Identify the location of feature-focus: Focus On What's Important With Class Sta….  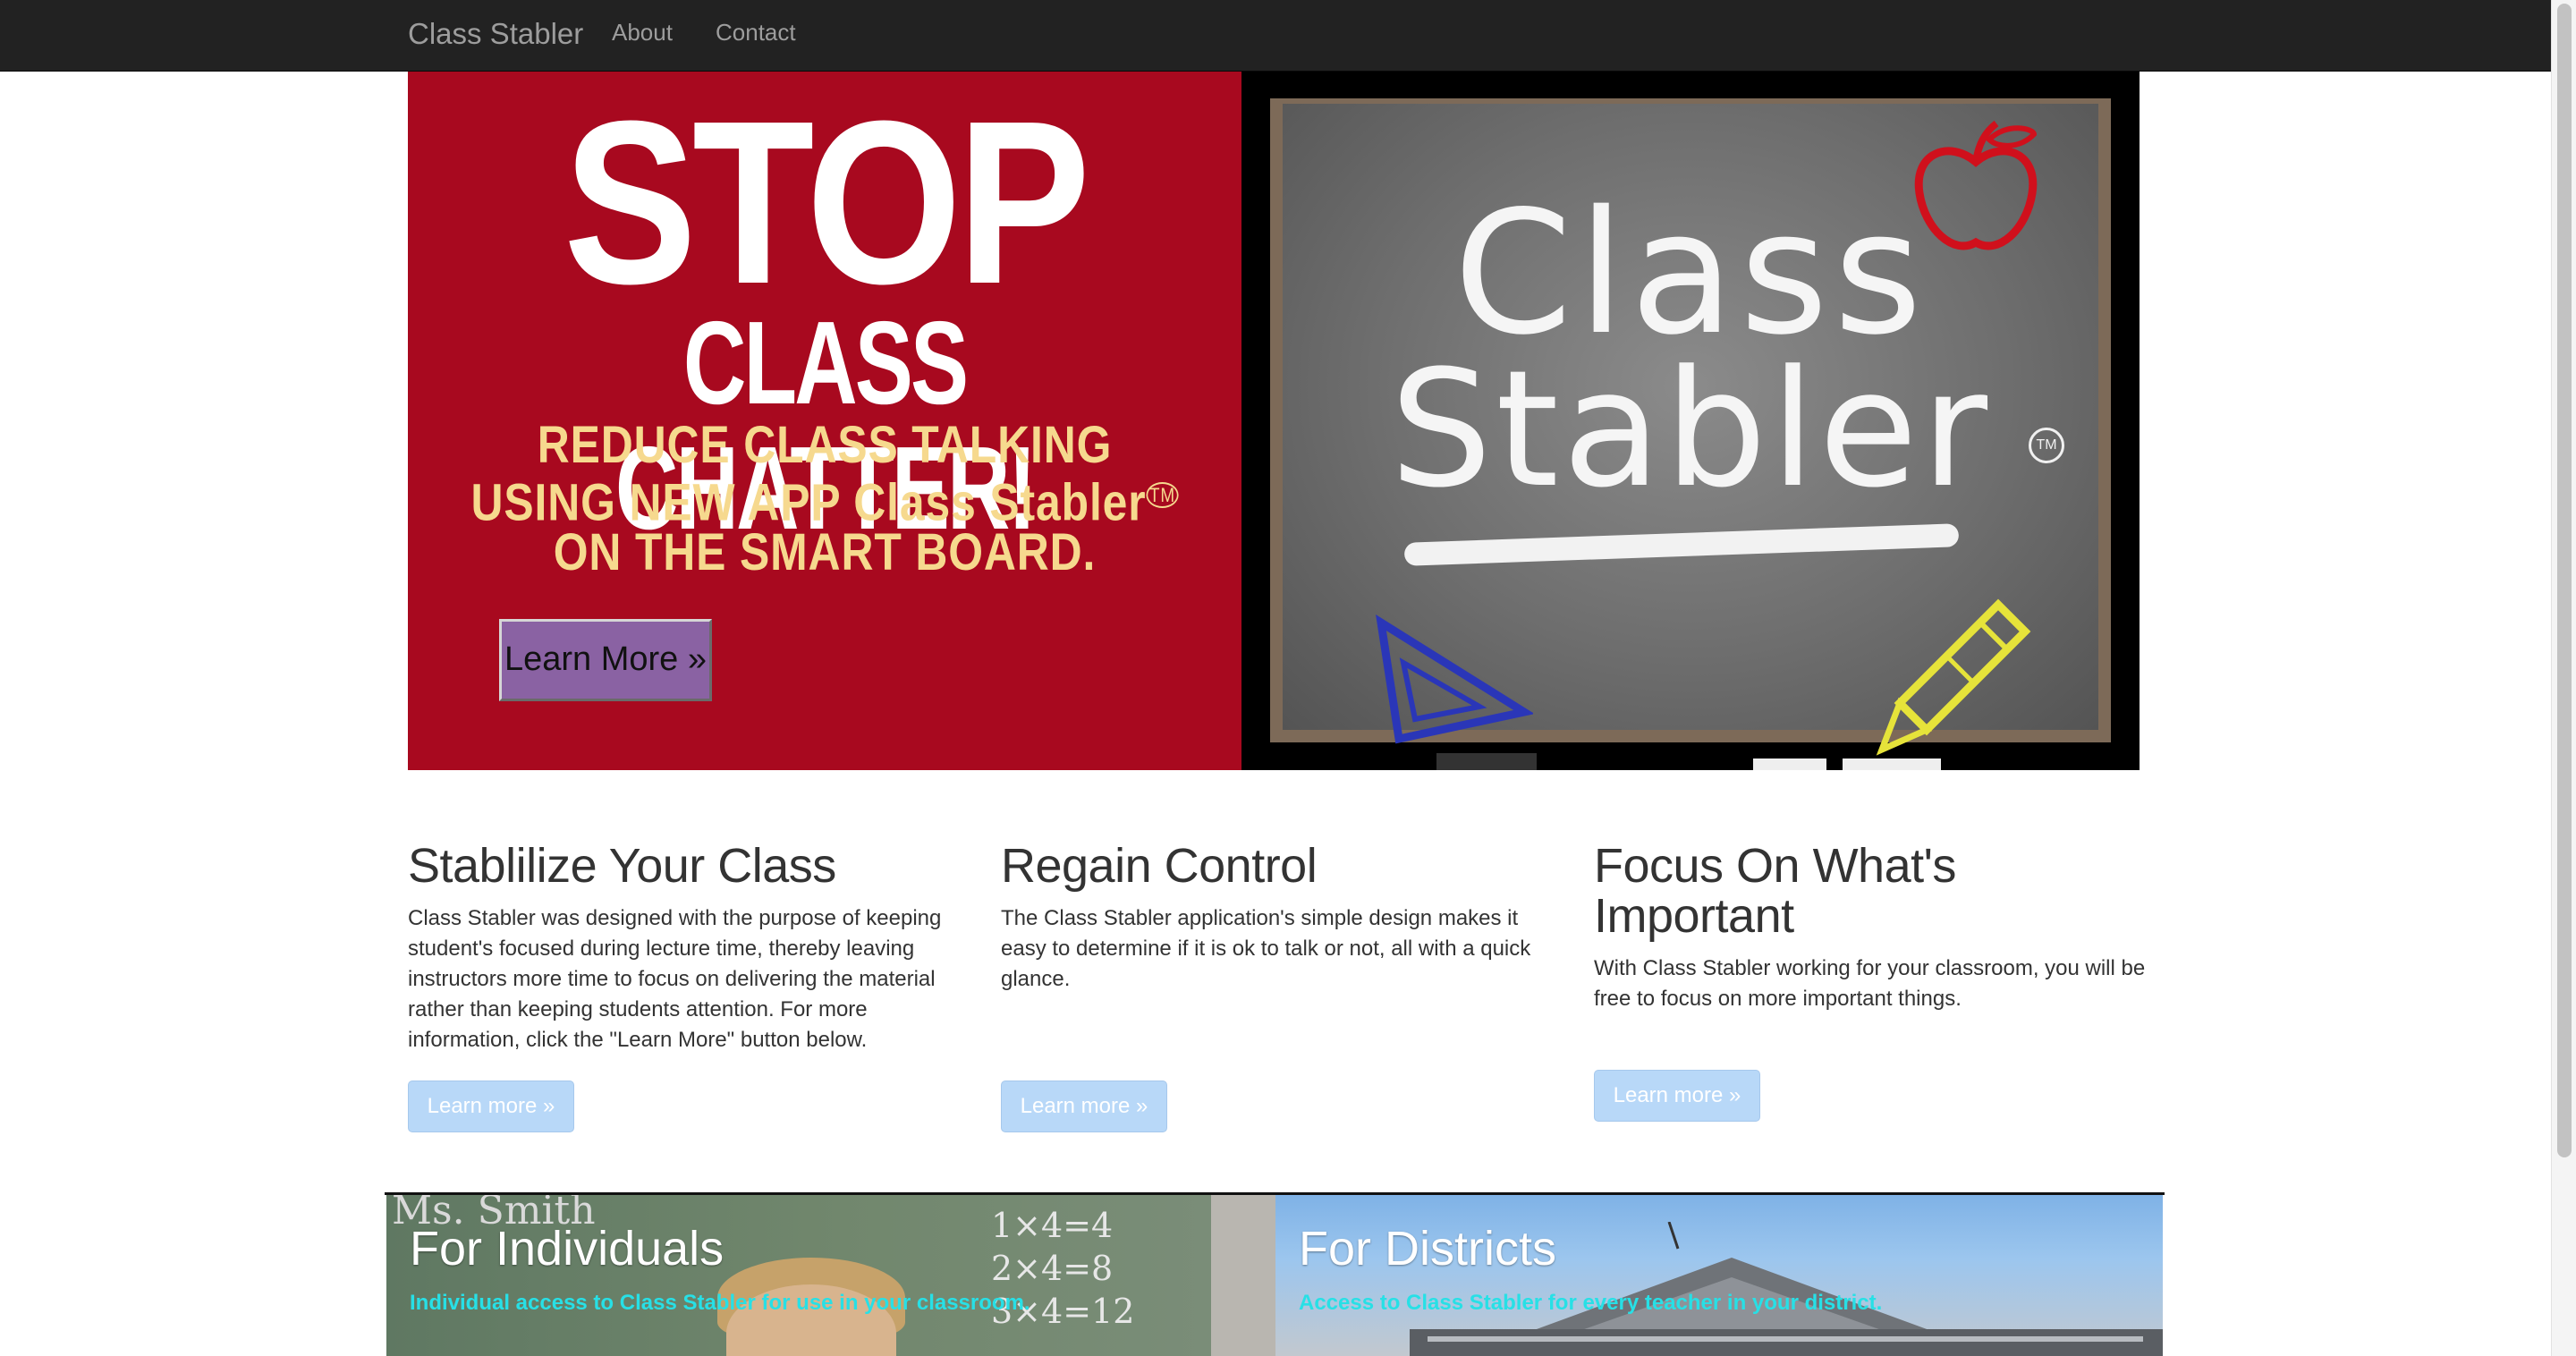
(1871, 928).